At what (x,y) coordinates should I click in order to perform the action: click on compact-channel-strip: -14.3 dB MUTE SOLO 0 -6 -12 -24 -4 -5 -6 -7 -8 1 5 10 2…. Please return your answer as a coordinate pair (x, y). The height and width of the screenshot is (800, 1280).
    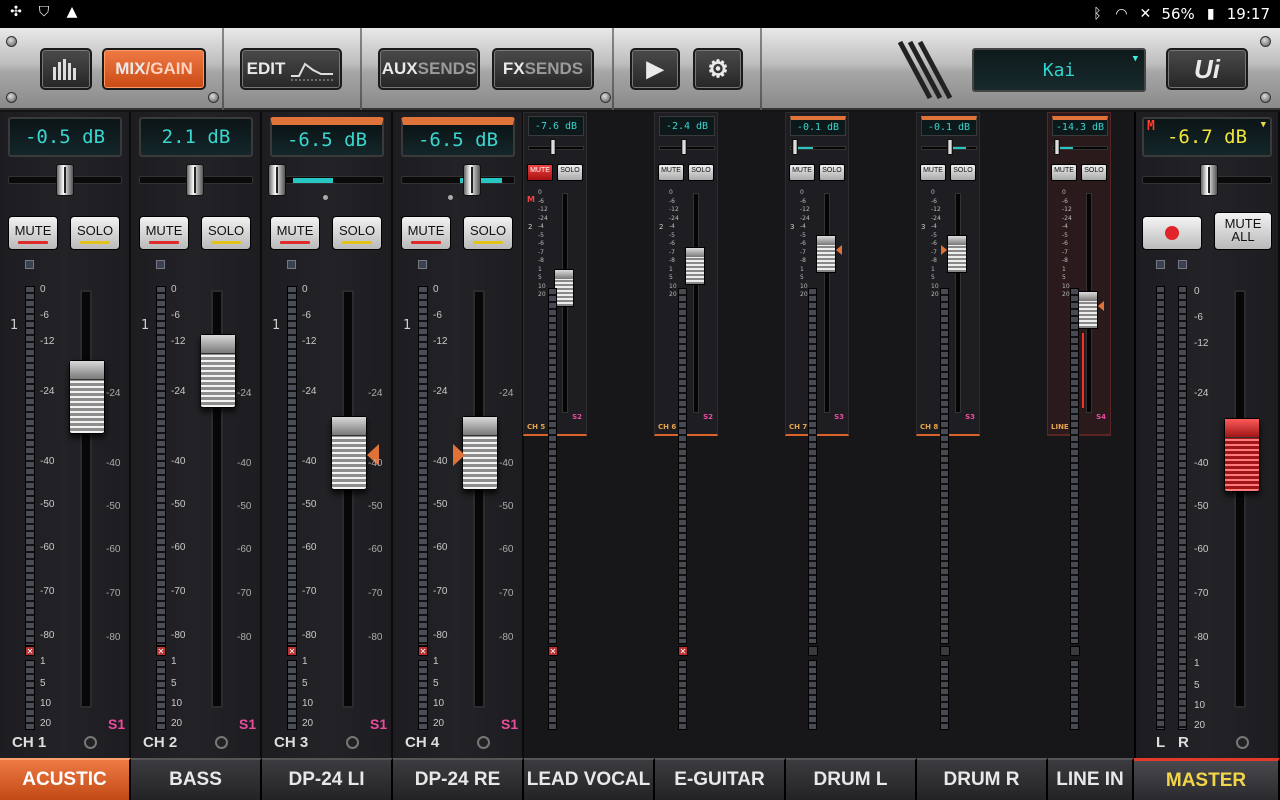
    Looking at the image, I should click on (1079, 274).